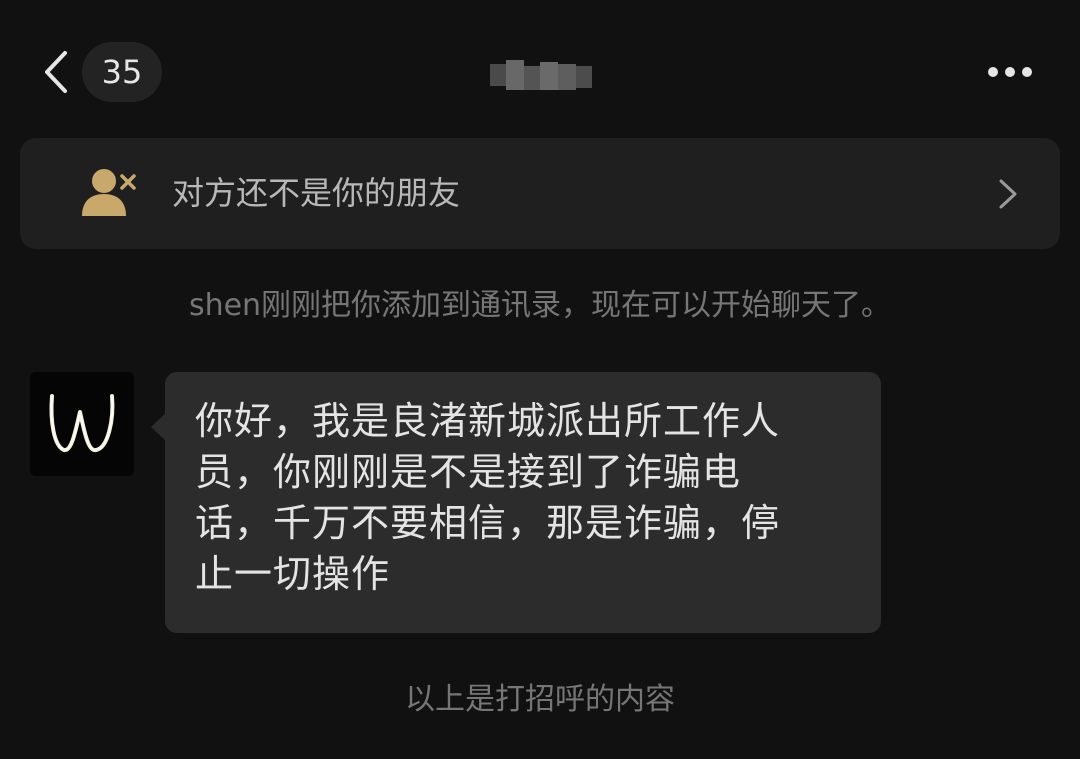 The height and width of the screenshot is (759, 1080). What do you see at coordinates (993, 72) in the screenshot?
I see `ellipsis-icon` at bounding box center [993, 72].